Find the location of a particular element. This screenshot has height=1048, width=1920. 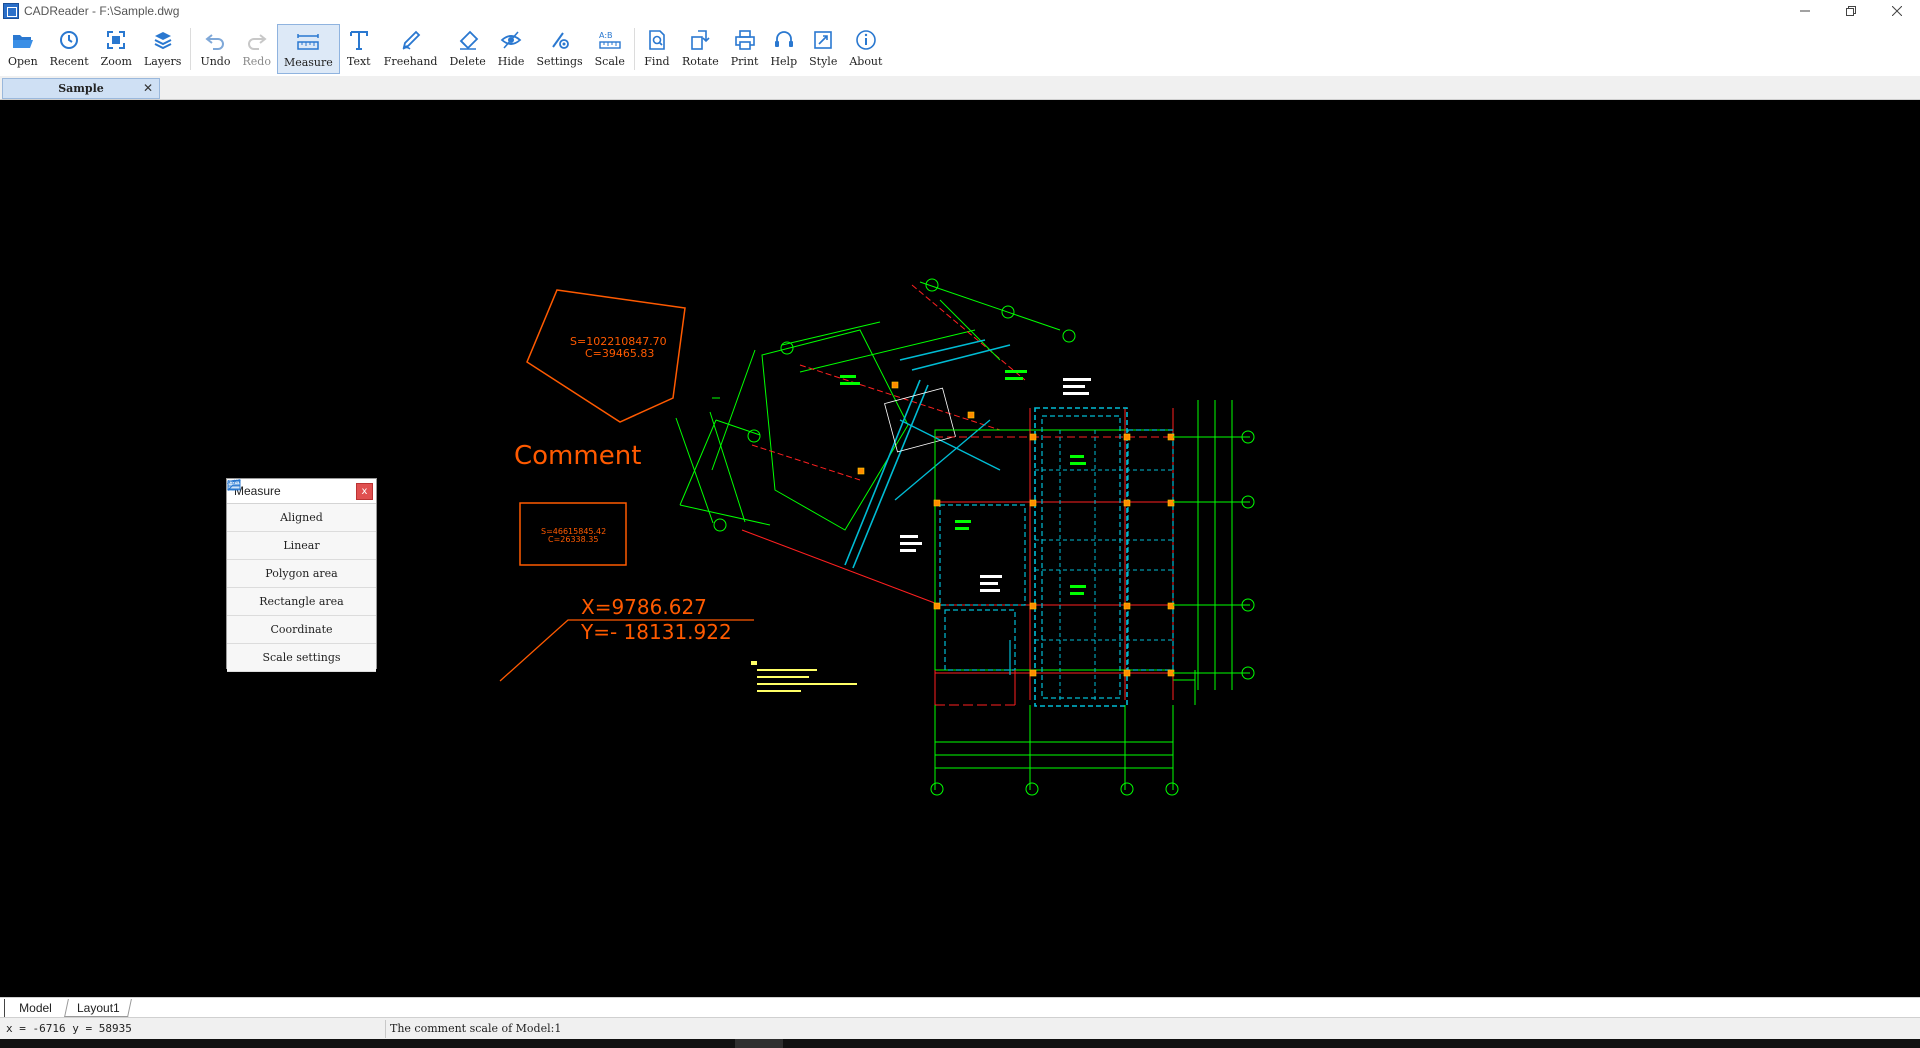

bottom-strip-block is located at coordinates (759, 1043).